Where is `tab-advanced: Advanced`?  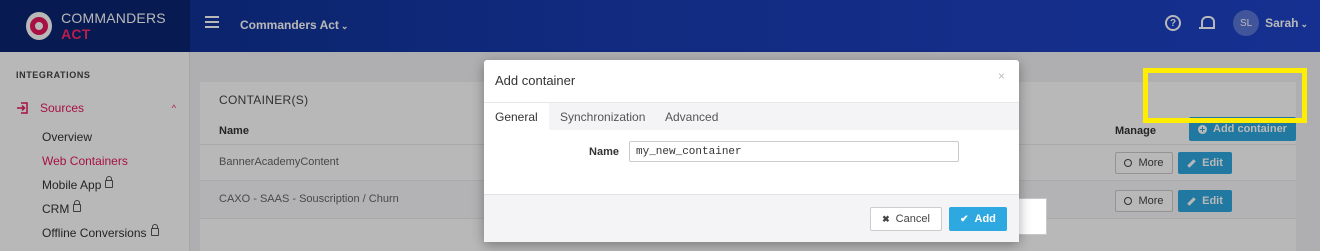
tab-advanced: Advanced is located at coordinates (691, 117).